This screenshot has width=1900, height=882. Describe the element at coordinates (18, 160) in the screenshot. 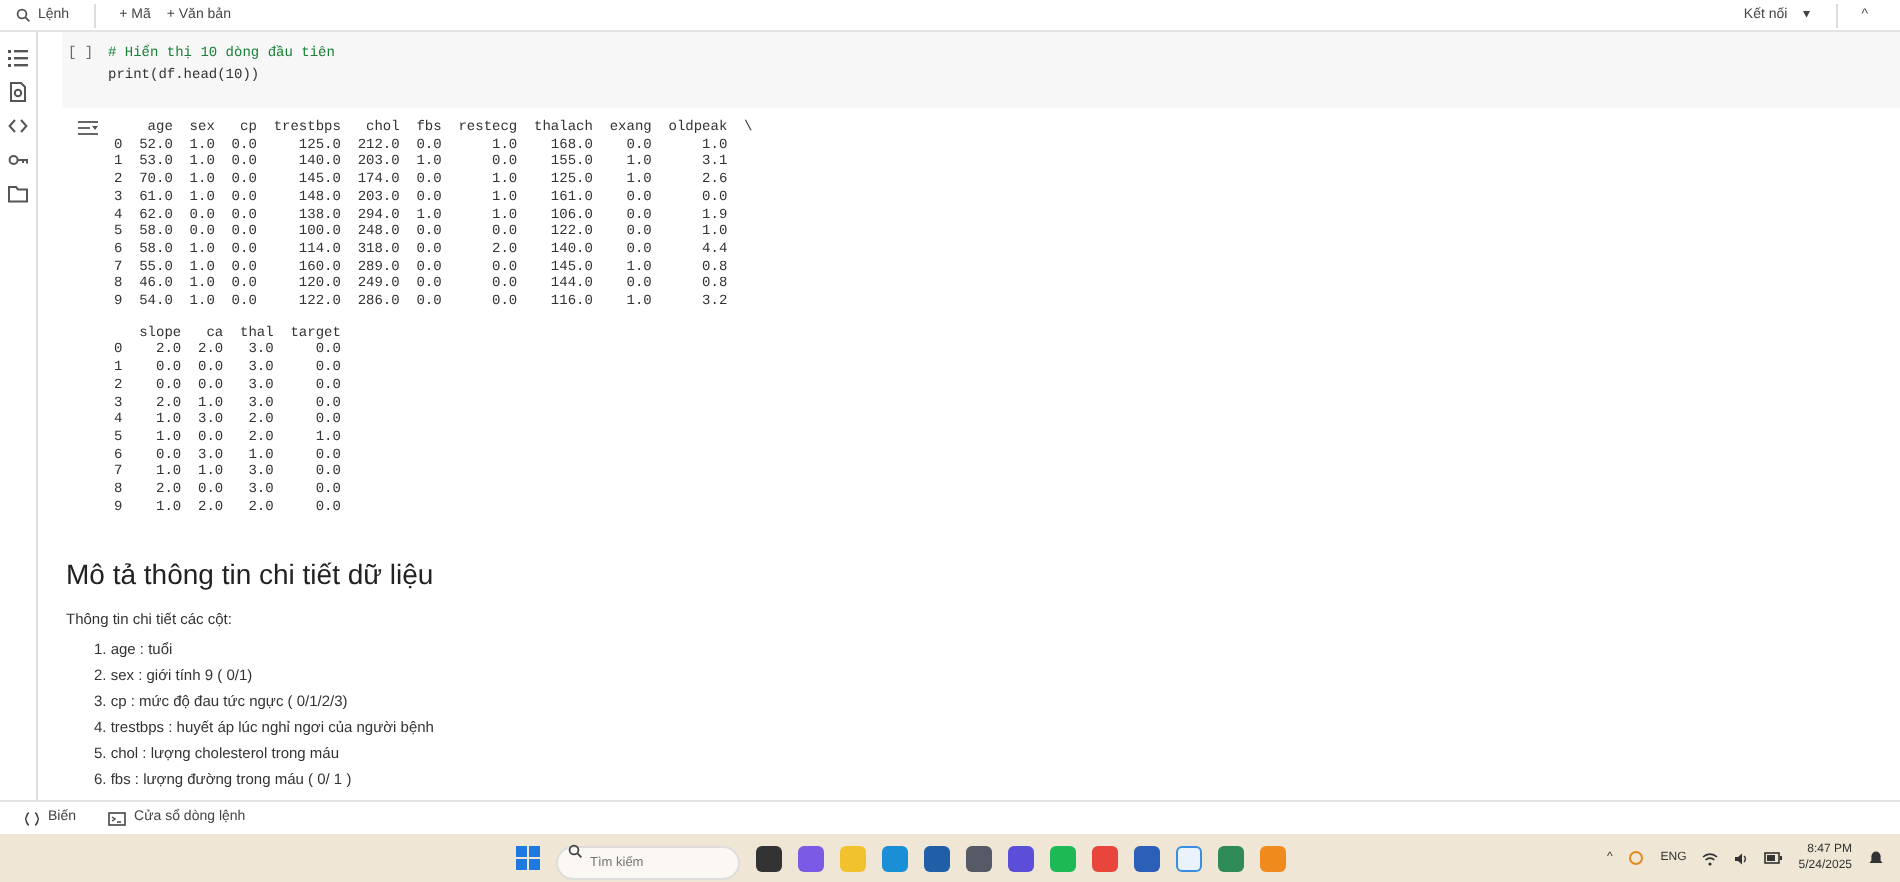

I see `key-icon` at that location.